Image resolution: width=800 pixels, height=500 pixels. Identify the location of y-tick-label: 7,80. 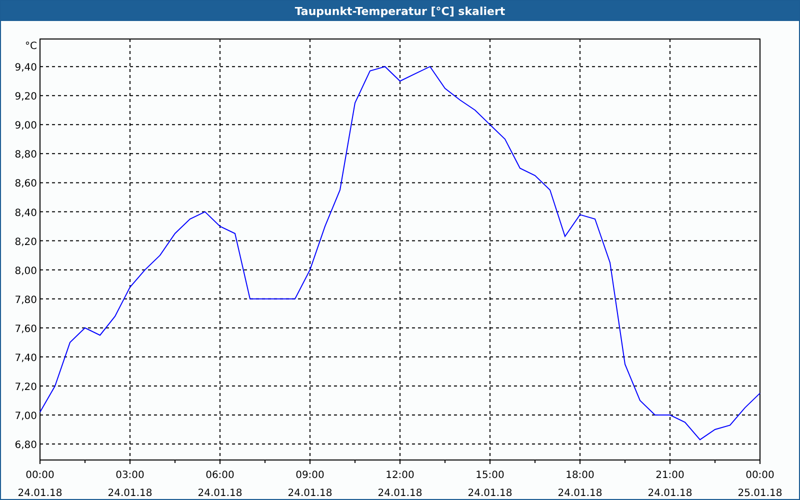
(25, 300).